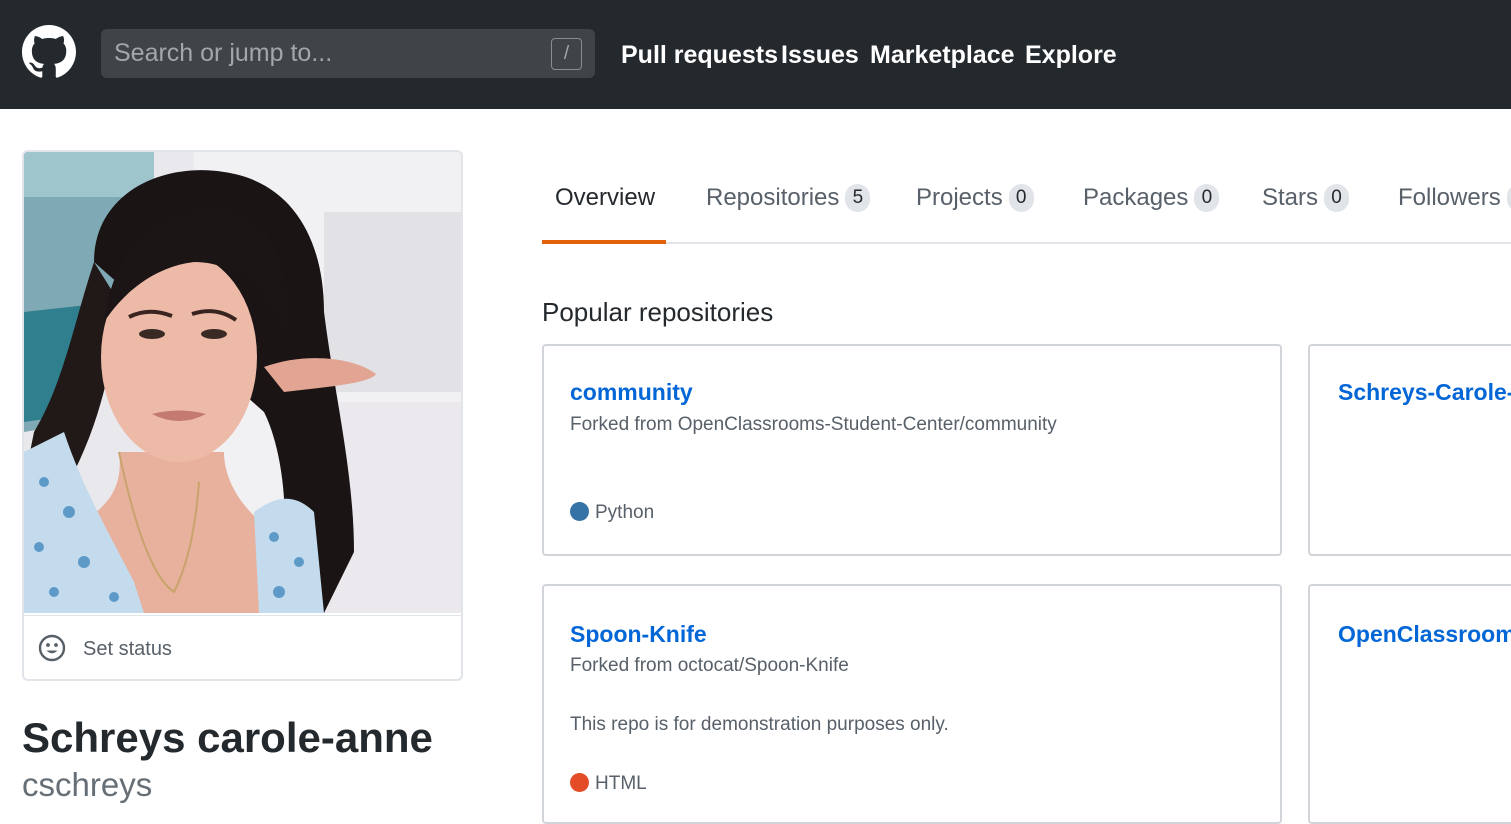 This screenshot has width=1511, height=824. What do you see at coordinates (1071, 55) in the screenshot?
I see `nav-explore: Explore` at bounding box center [1071, 55].